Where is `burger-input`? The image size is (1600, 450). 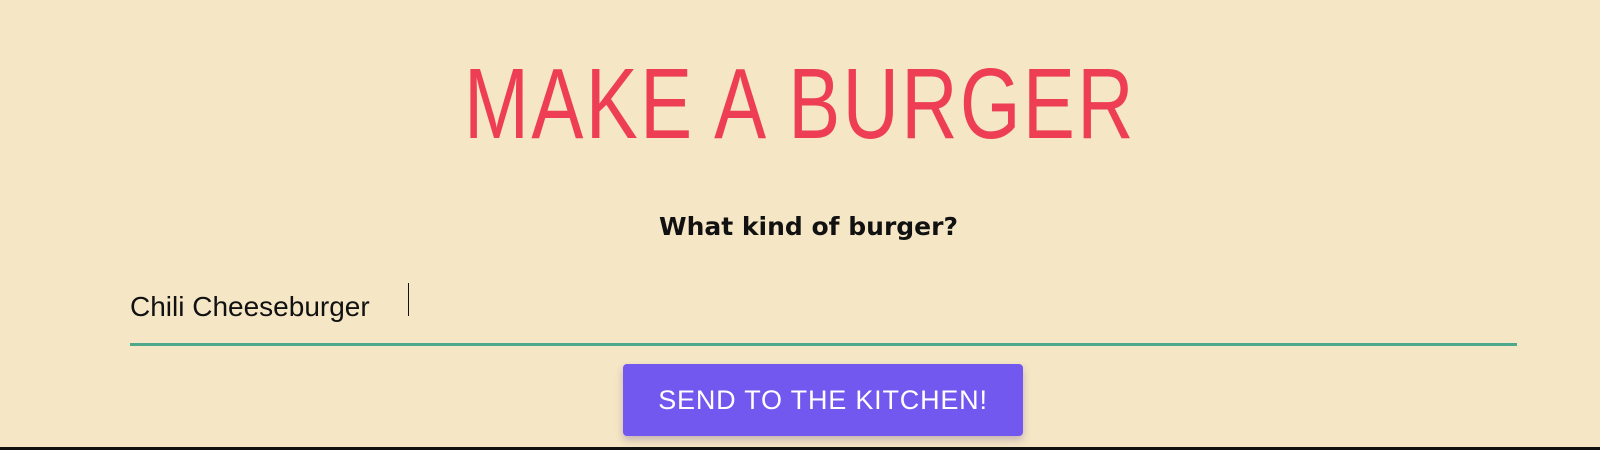 burger-input is located at coordinates (823, 308).